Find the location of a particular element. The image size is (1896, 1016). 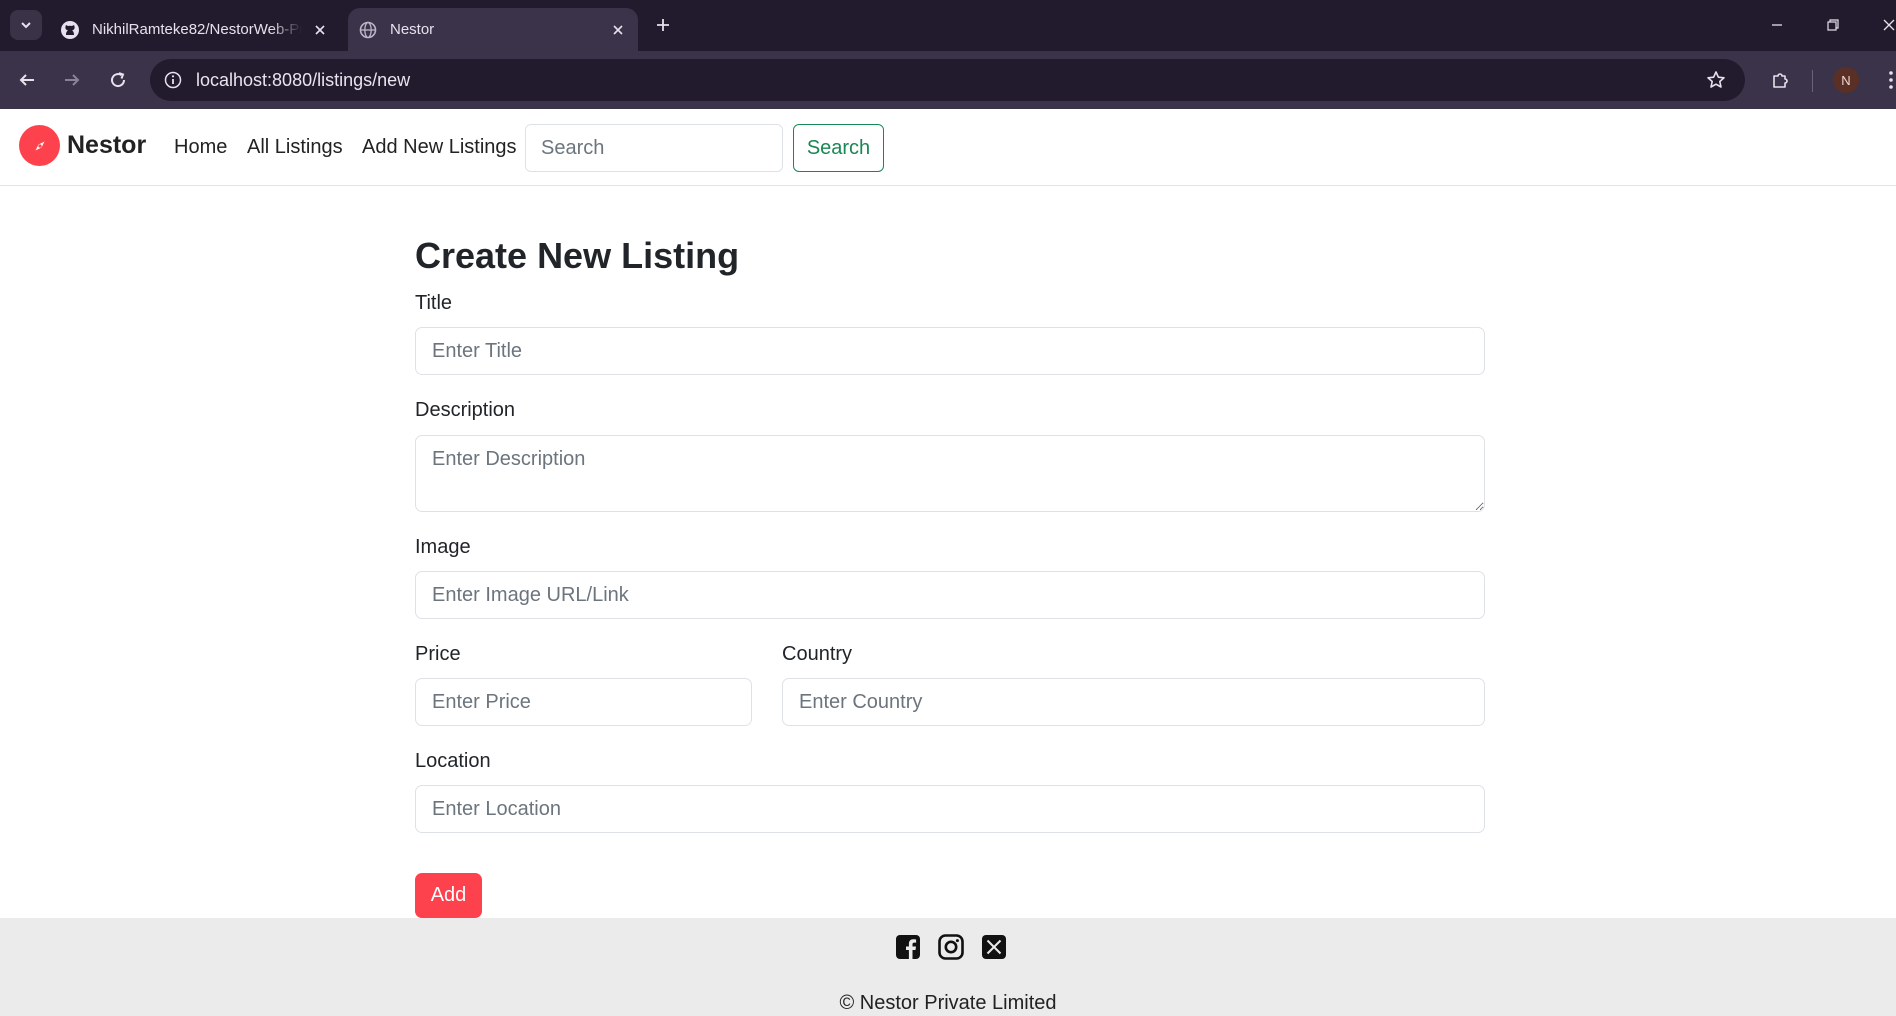

arrow-right-icon is located at coordinates (72, 80).